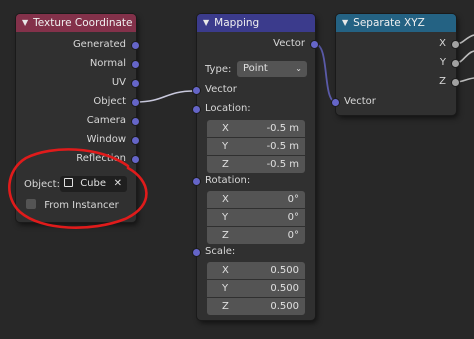 The width and height of the screenshot is (474, 339). I want to click on scale-label: Scale:, so click(220, 251).